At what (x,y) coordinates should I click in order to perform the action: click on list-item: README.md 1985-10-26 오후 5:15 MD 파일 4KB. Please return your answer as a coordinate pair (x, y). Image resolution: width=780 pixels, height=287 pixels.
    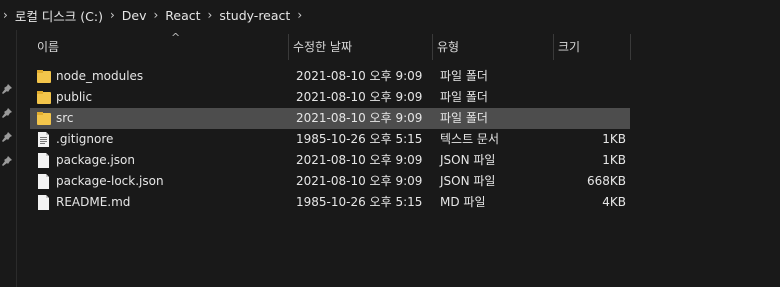
    Looking at the image, I should click on (330, 202).